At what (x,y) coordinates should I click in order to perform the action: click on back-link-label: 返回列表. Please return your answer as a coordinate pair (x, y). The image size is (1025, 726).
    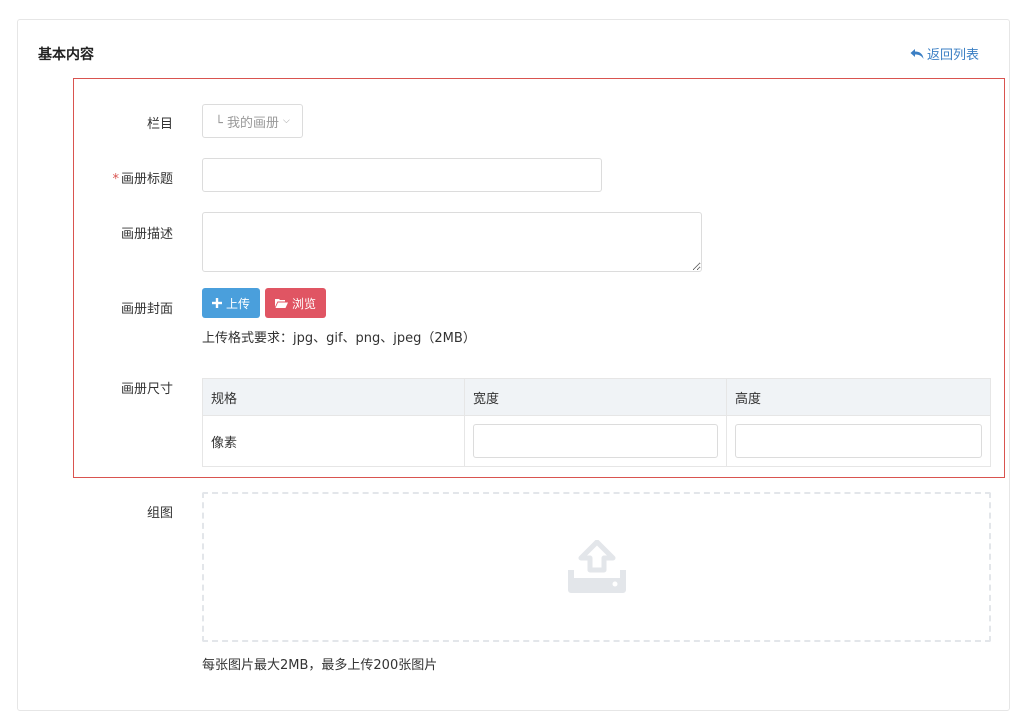
    Looking at the image, I should click on (952, 55).